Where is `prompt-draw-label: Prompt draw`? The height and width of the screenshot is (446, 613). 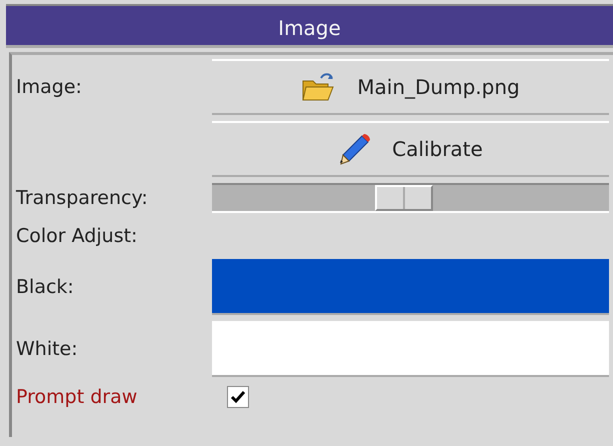
prompt-draw-label: Prompt draw is located at coordinates (77, 397).